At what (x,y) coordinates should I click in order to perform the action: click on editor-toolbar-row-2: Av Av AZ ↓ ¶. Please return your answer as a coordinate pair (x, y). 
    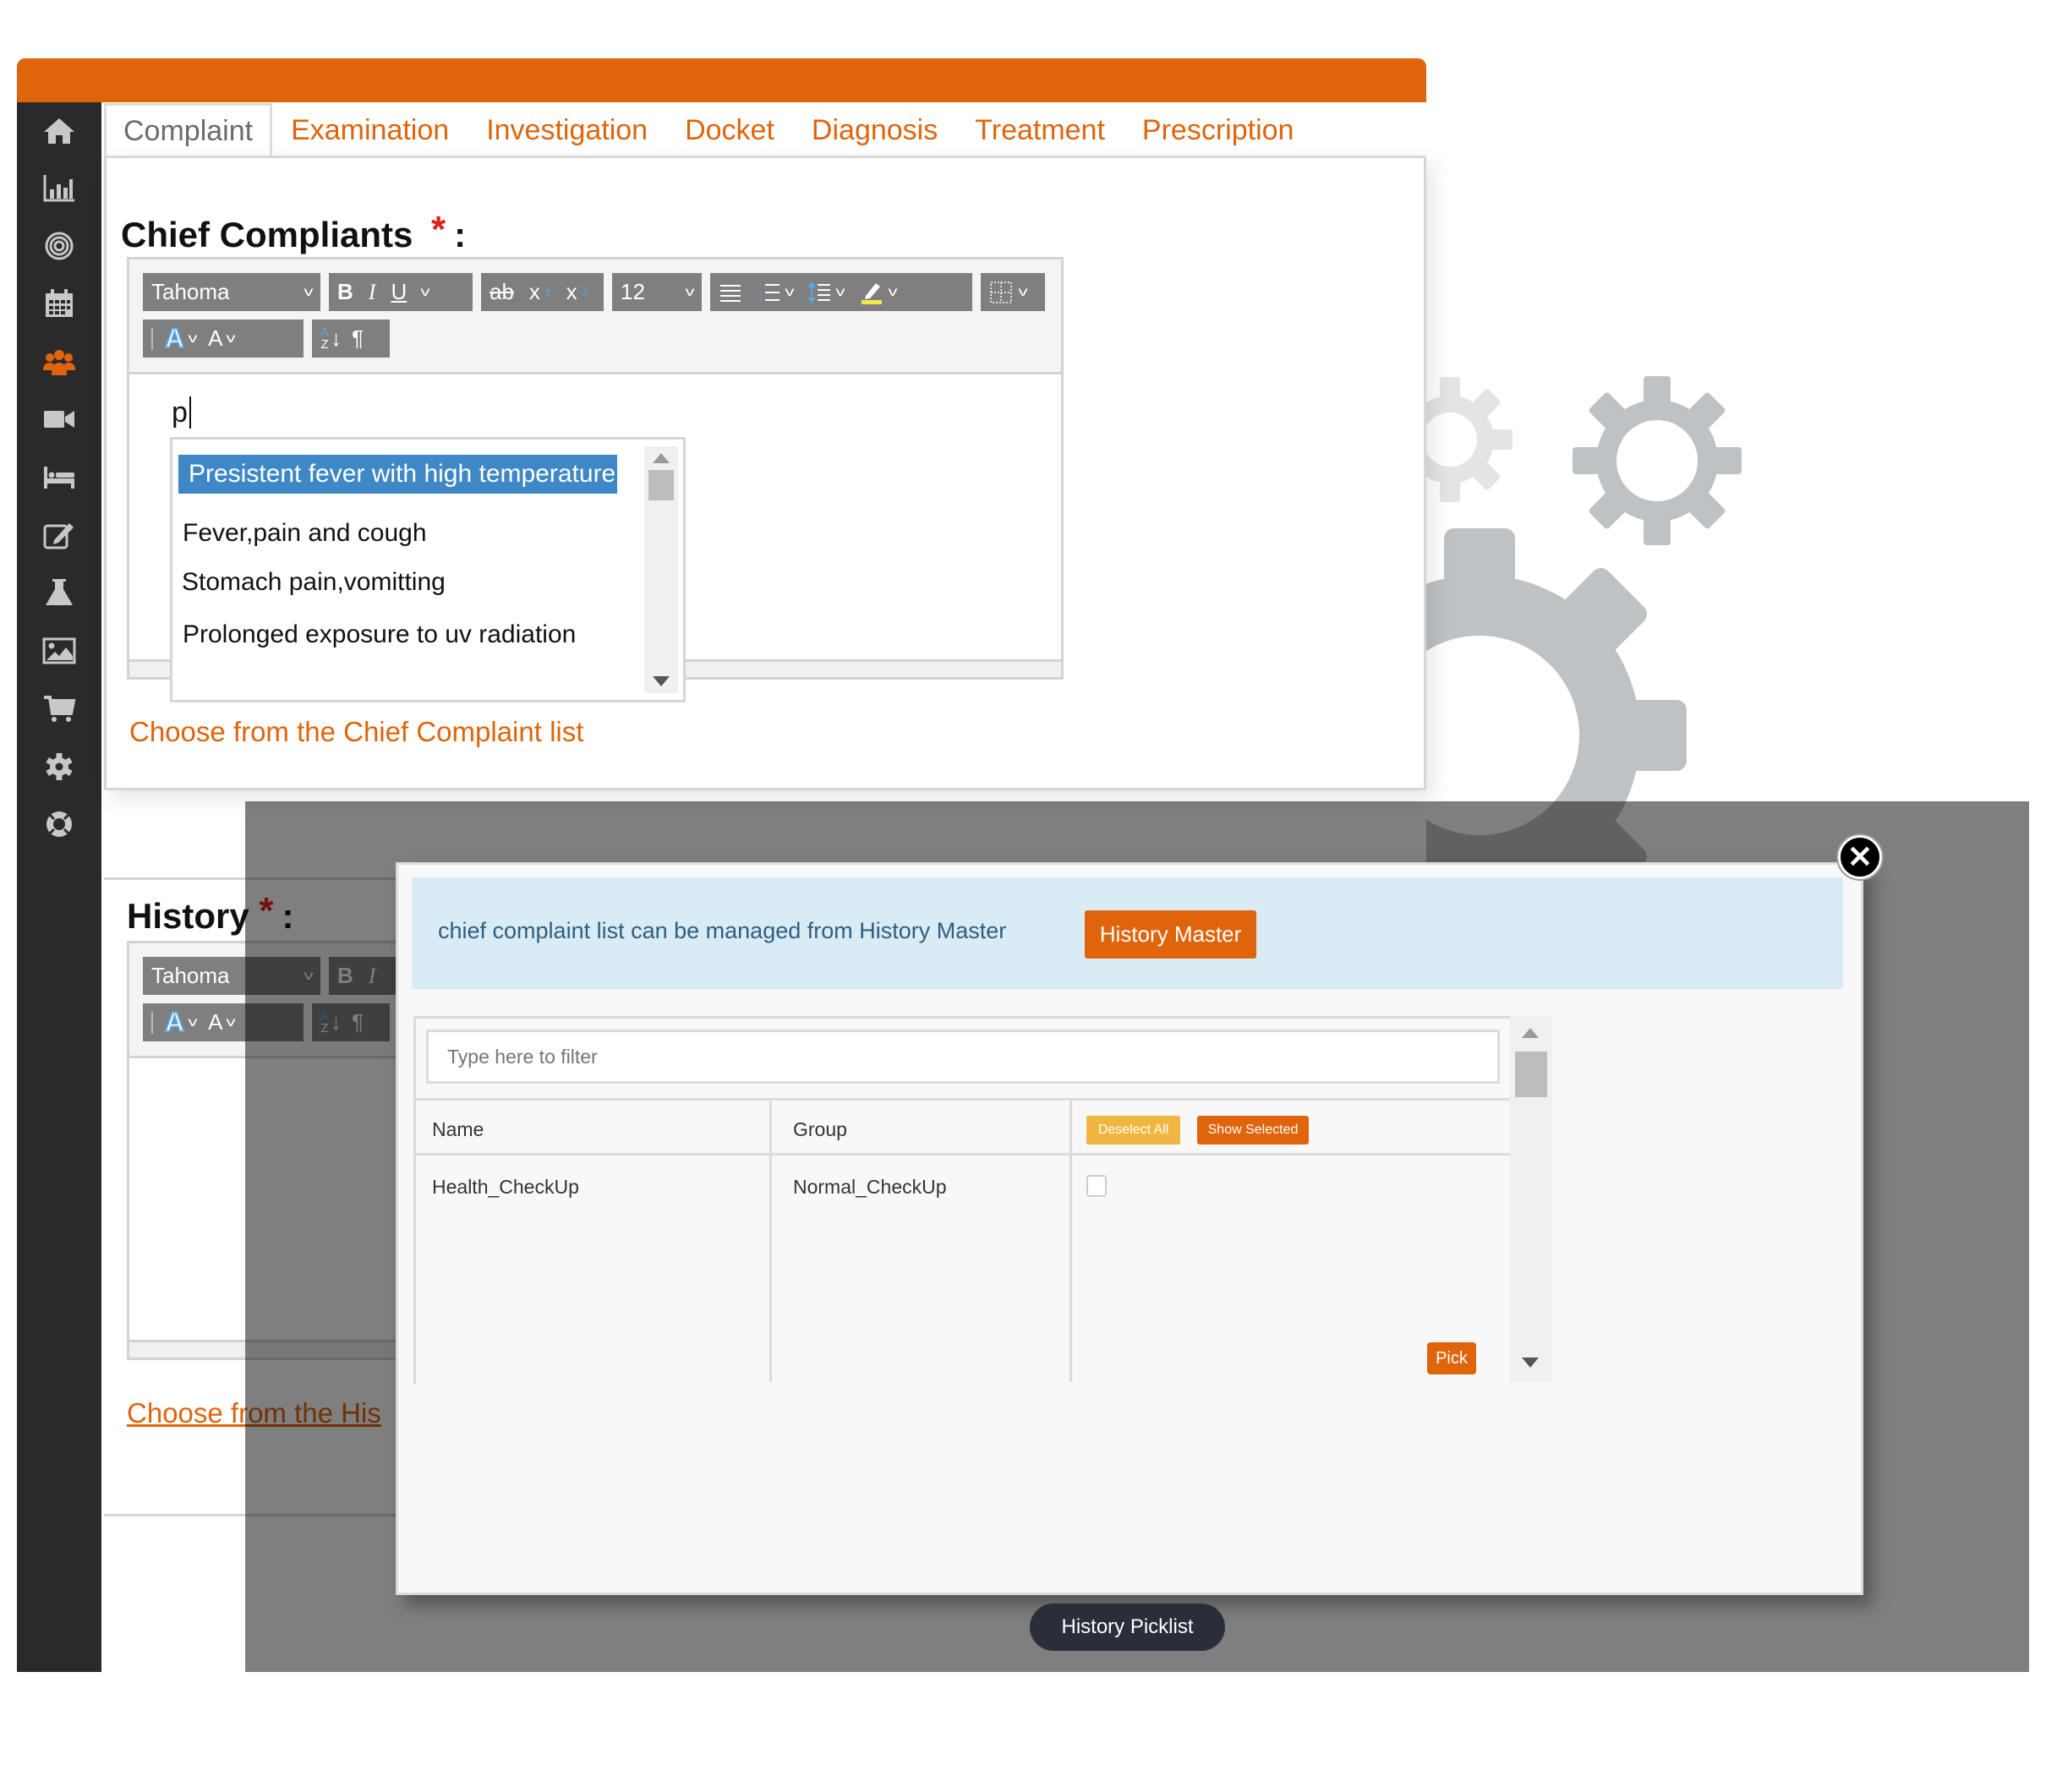
    Looking at the image, I should click on (266, 339).